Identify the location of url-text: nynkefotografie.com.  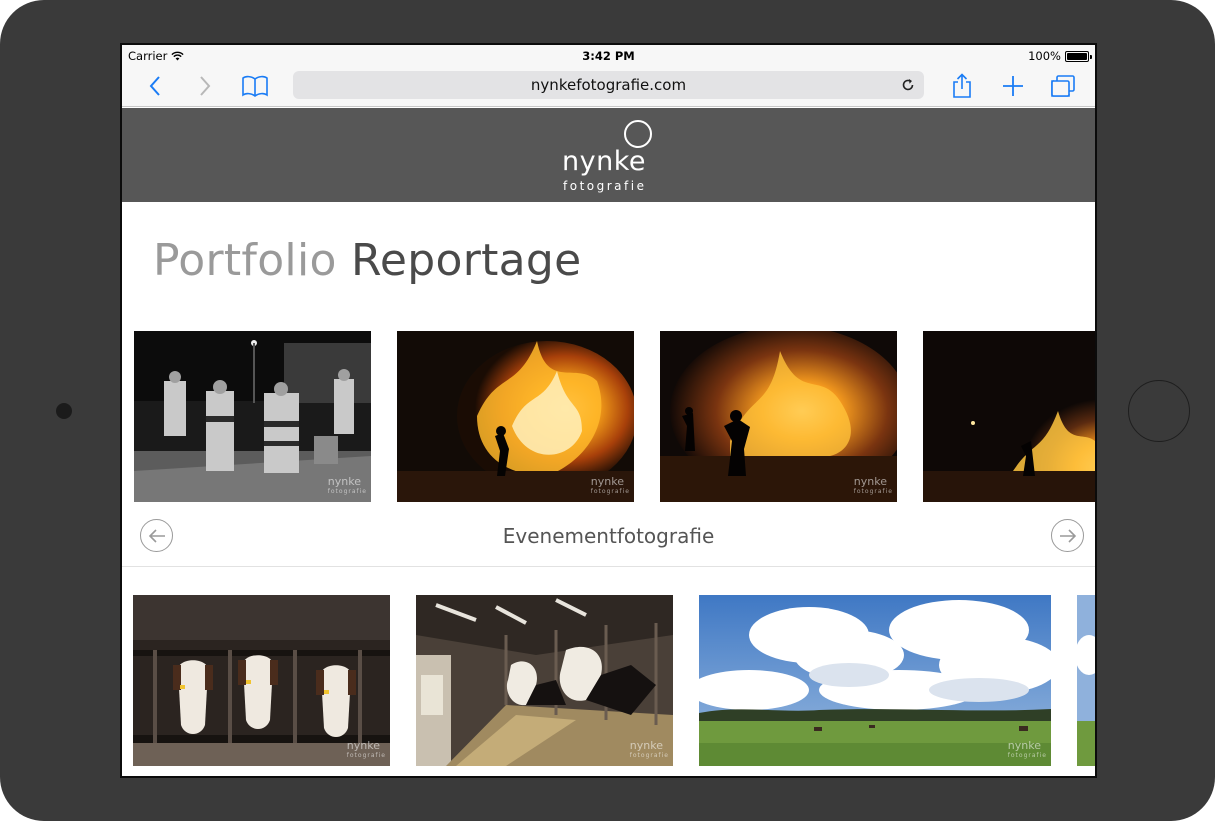
(608, 85).